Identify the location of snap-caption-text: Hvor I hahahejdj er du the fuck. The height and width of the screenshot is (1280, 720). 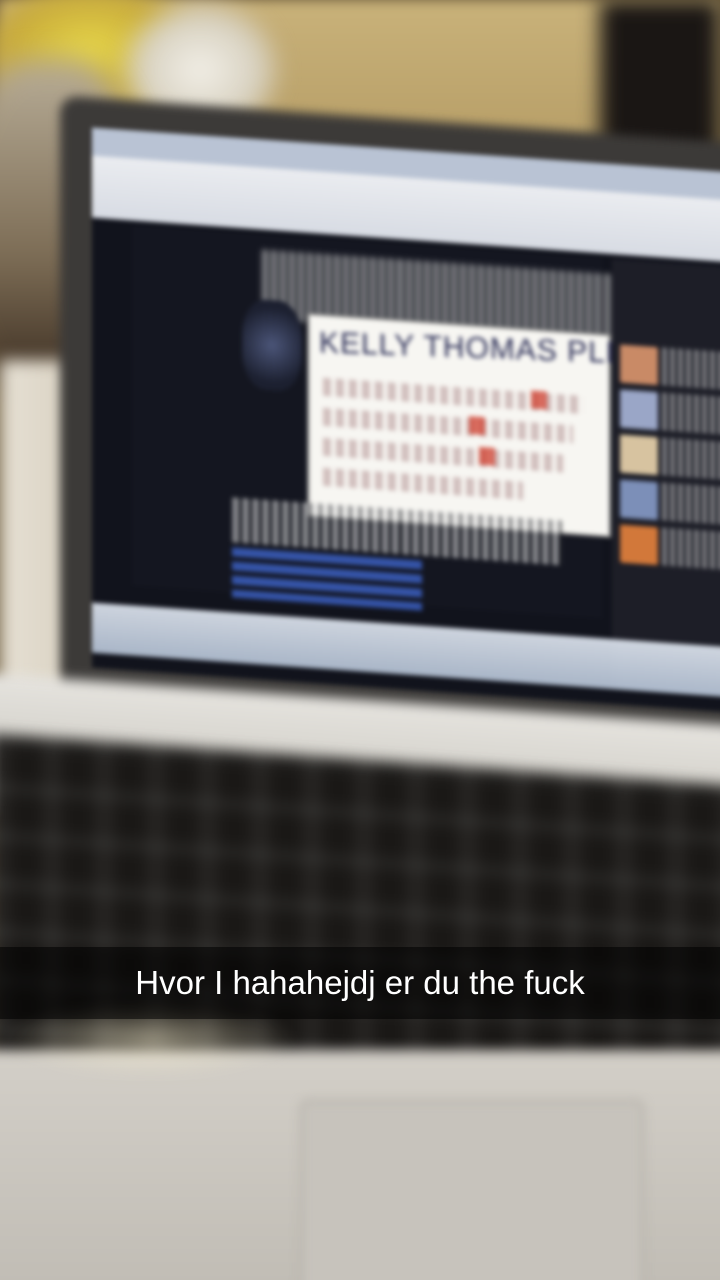
(360, 982).